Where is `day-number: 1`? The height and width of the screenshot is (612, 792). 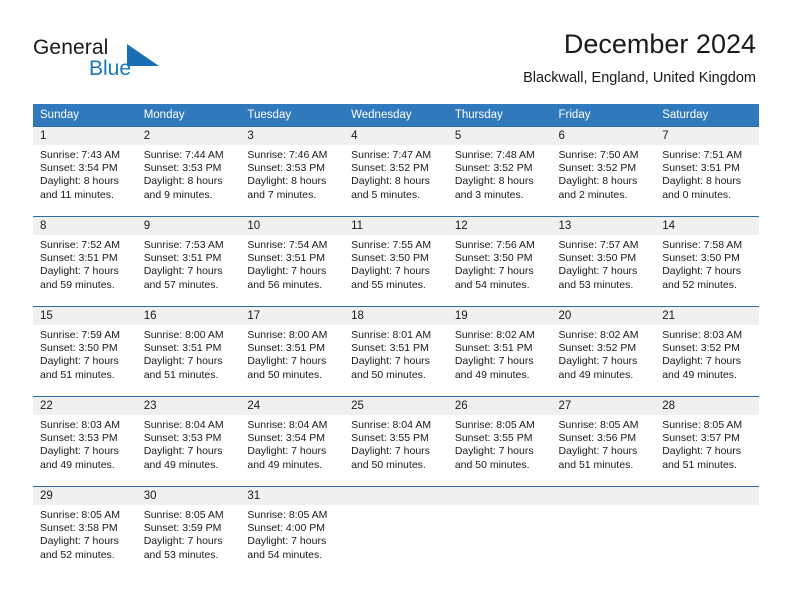 day-number: 1 is located at coordinates (85, 136).